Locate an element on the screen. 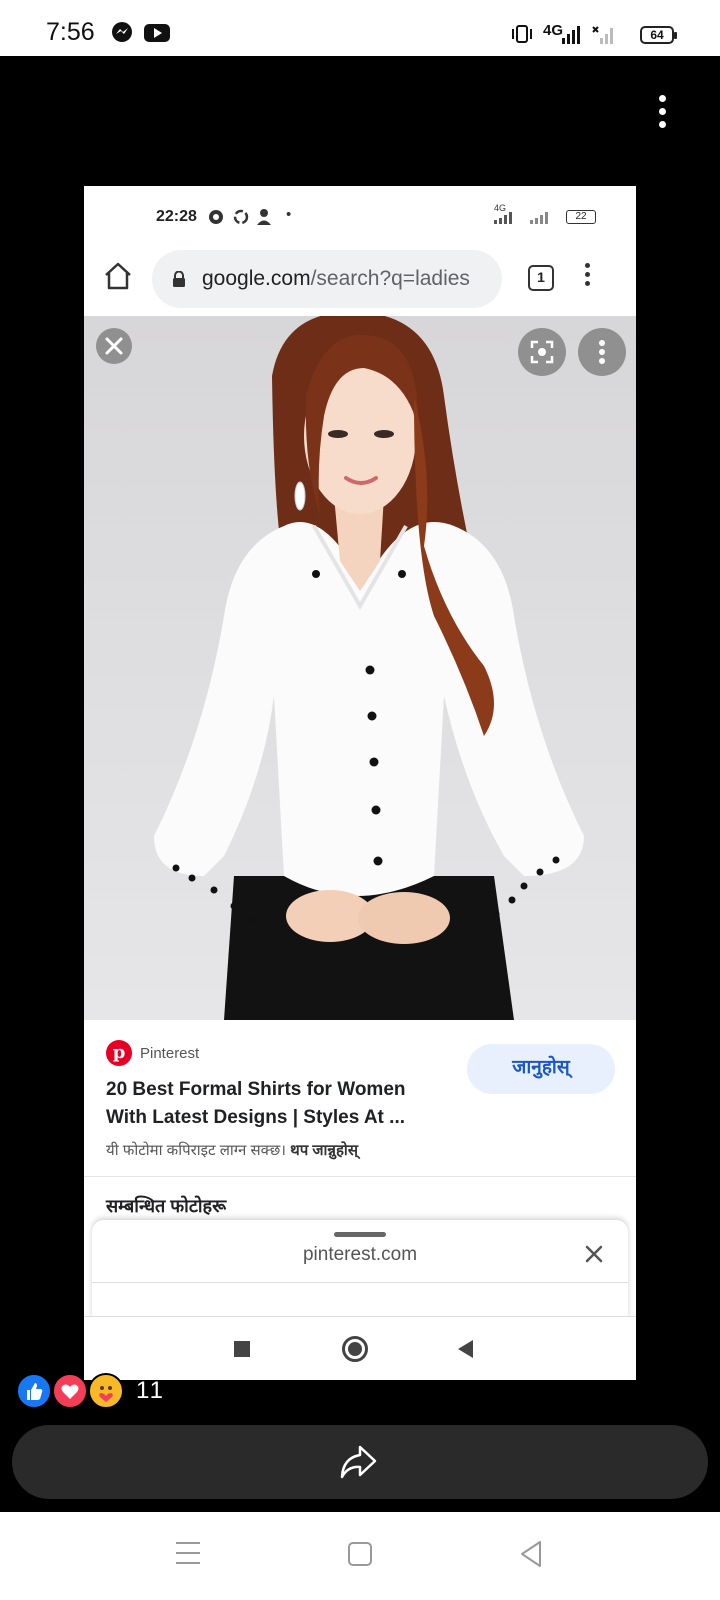 The height and width of the screenshot is (1600, 720). close-image-button is located at coordinates (114, 346).